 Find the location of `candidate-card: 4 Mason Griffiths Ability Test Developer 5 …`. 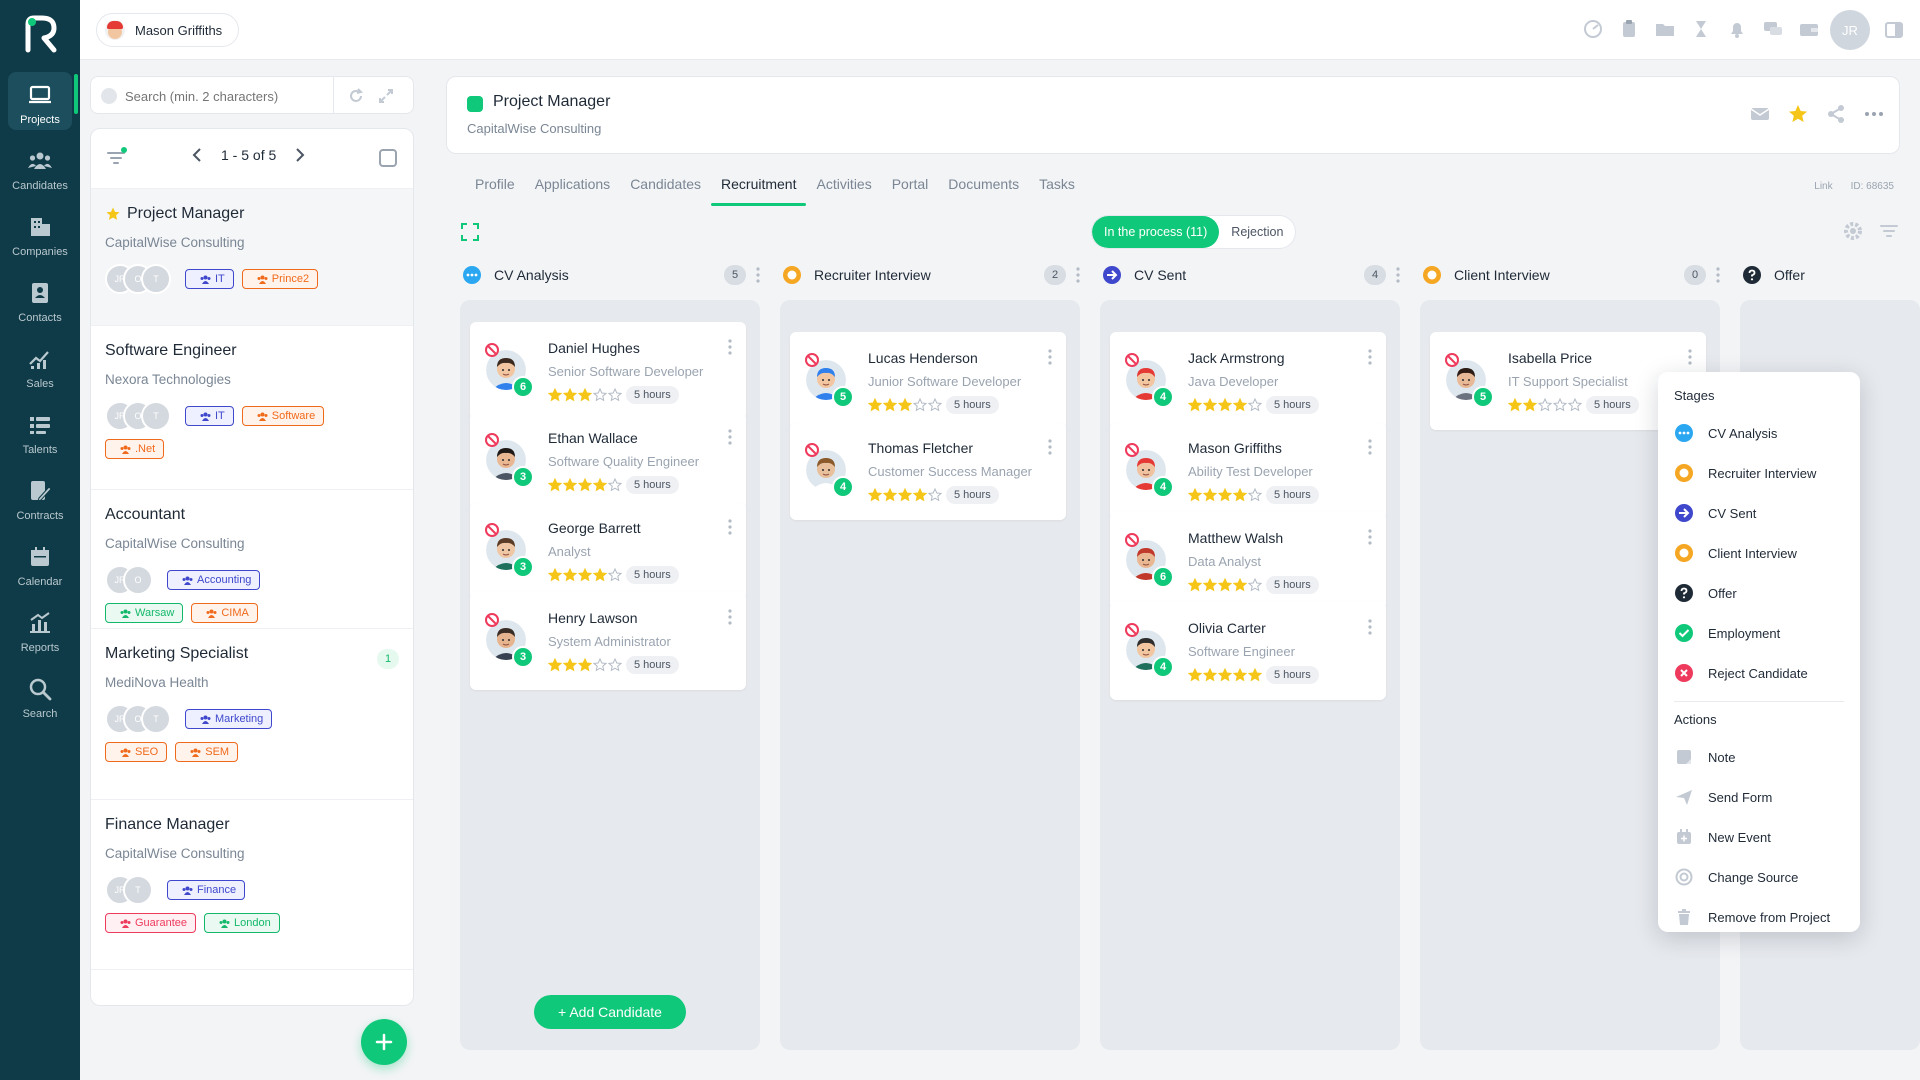

candidate-card: 4 Mason Griffiths Ability Test Developer 5 … is located at coordinates (1248, 471).